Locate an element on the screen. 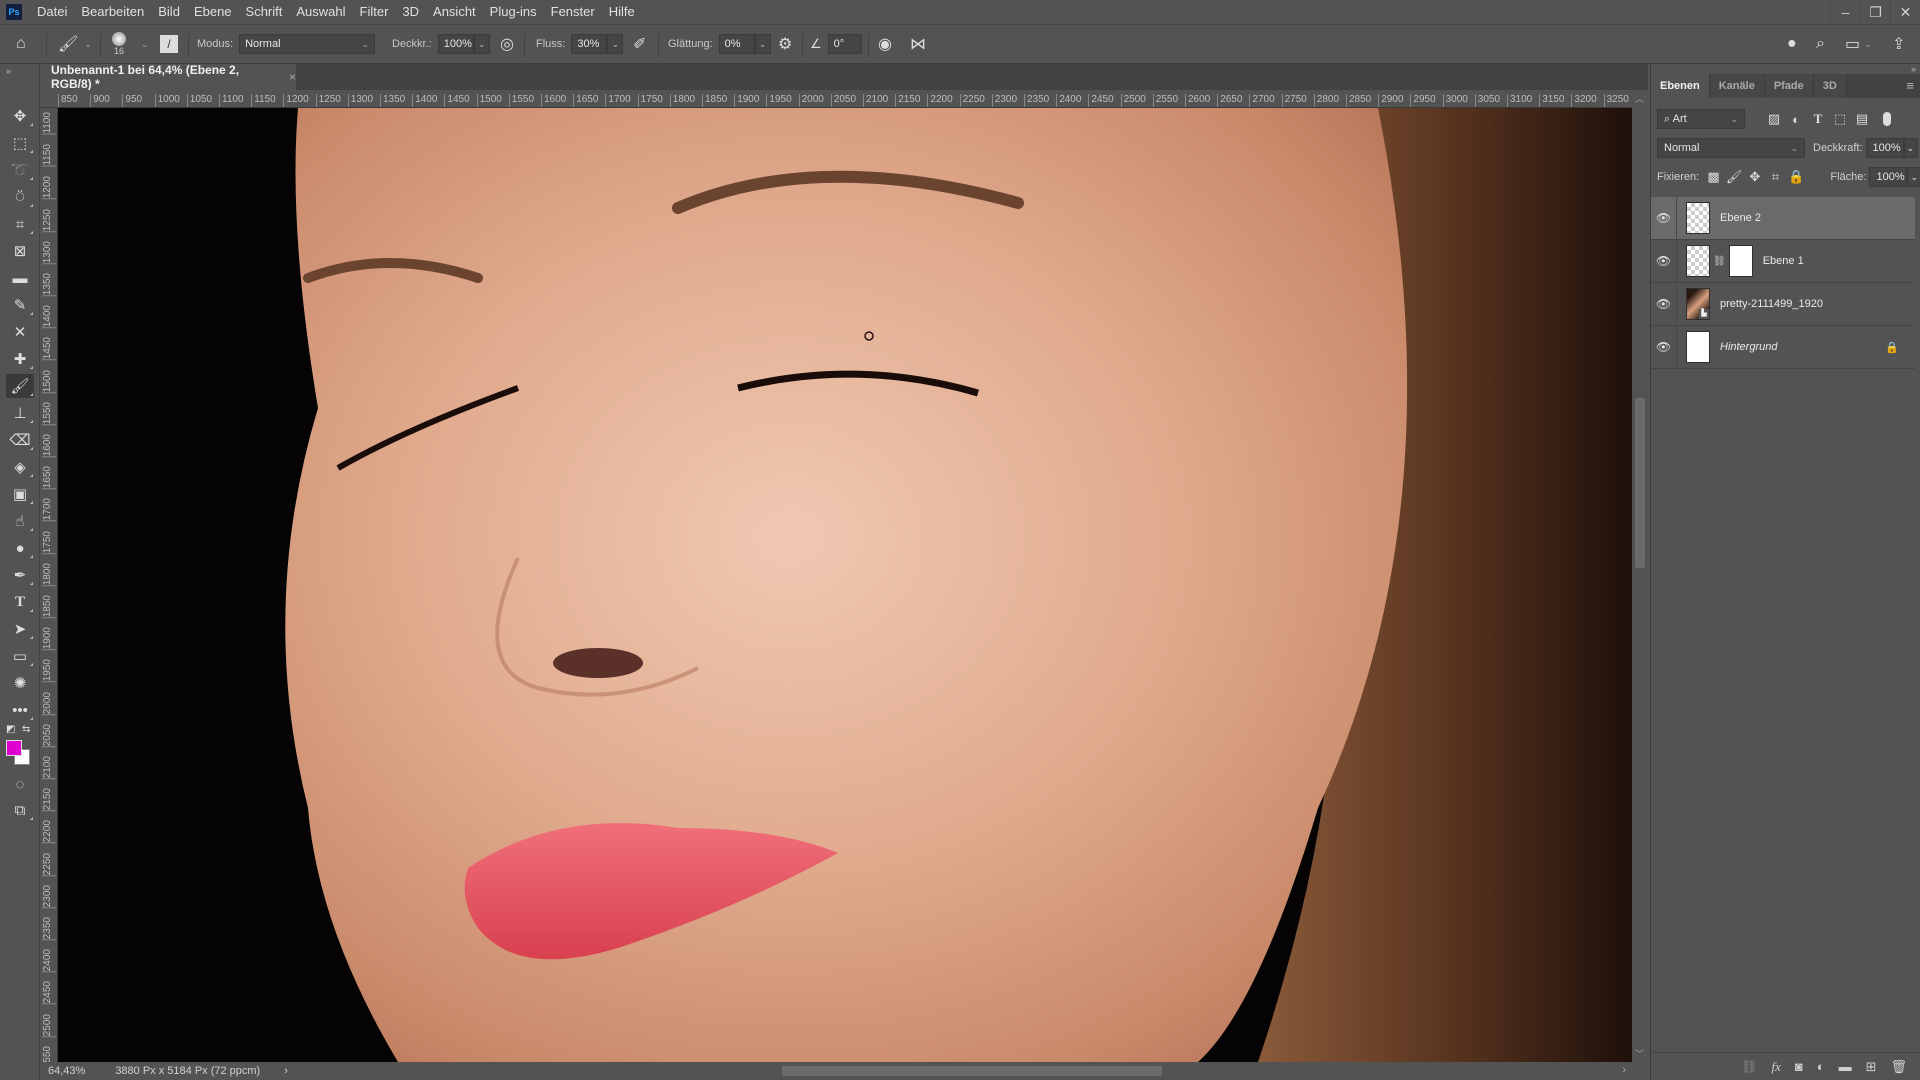 The width and height of the screenshot is (1920, 1080). home-button: ⌂ is located at coordinates (21, 44).